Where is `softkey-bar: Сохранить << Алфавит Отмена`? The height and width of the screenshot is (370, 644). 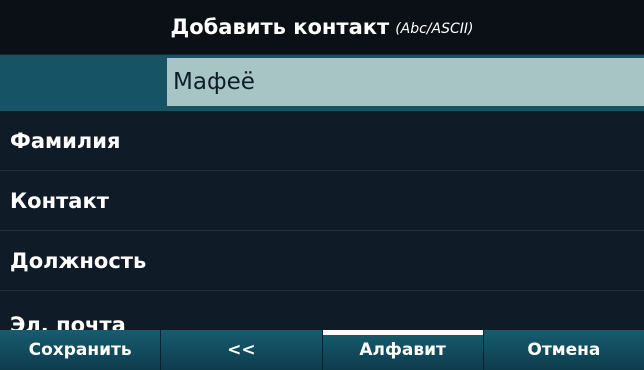 softkey-bar: Сохранить << Алфавит Отмена is located at coordinates (322, 350).